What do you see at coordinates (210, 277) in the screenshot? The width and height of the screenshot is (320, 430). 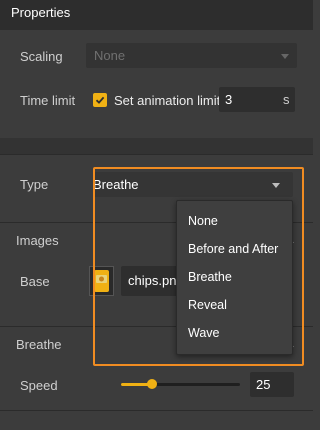 I see `menu-item-breathe: Breathe` at bounding box center [210, 277].